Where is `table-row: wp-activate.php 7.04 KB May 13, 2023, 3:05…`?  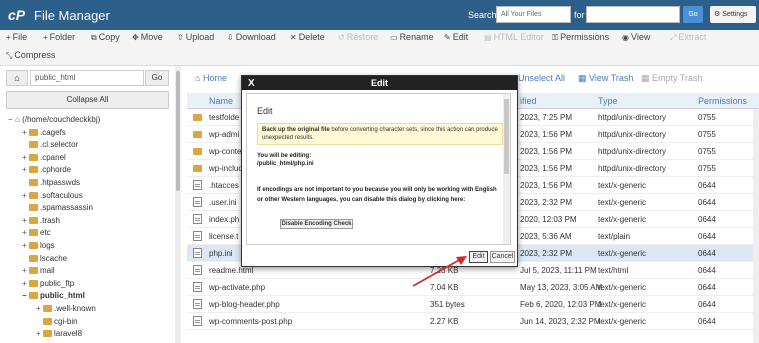 table-row: wp-activate.php 7.04 KB May 13, 2023, 3:05… is located at coordinates (473, 287).